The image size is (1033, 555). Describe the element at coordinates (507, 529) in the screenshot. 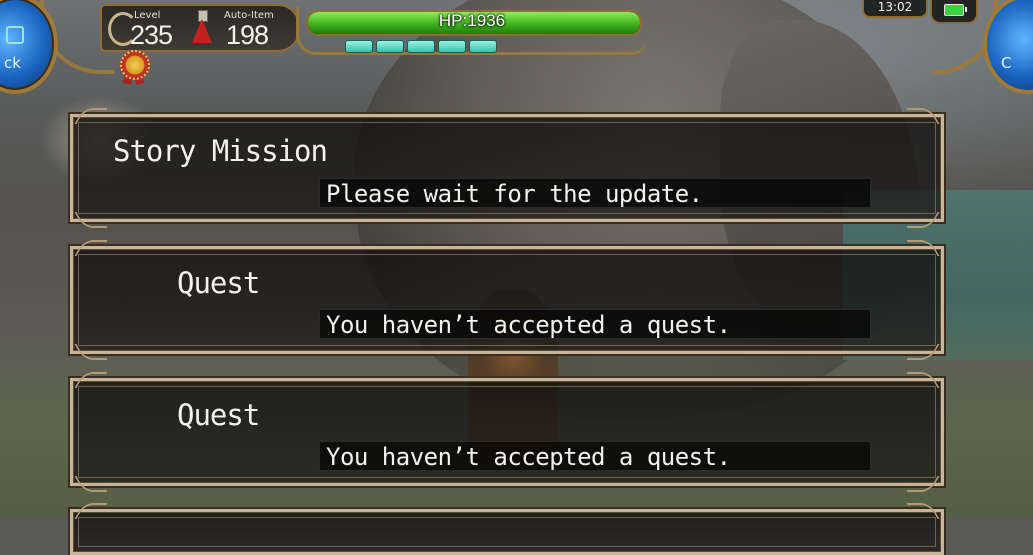

I see `next-panel-partial` at that location.